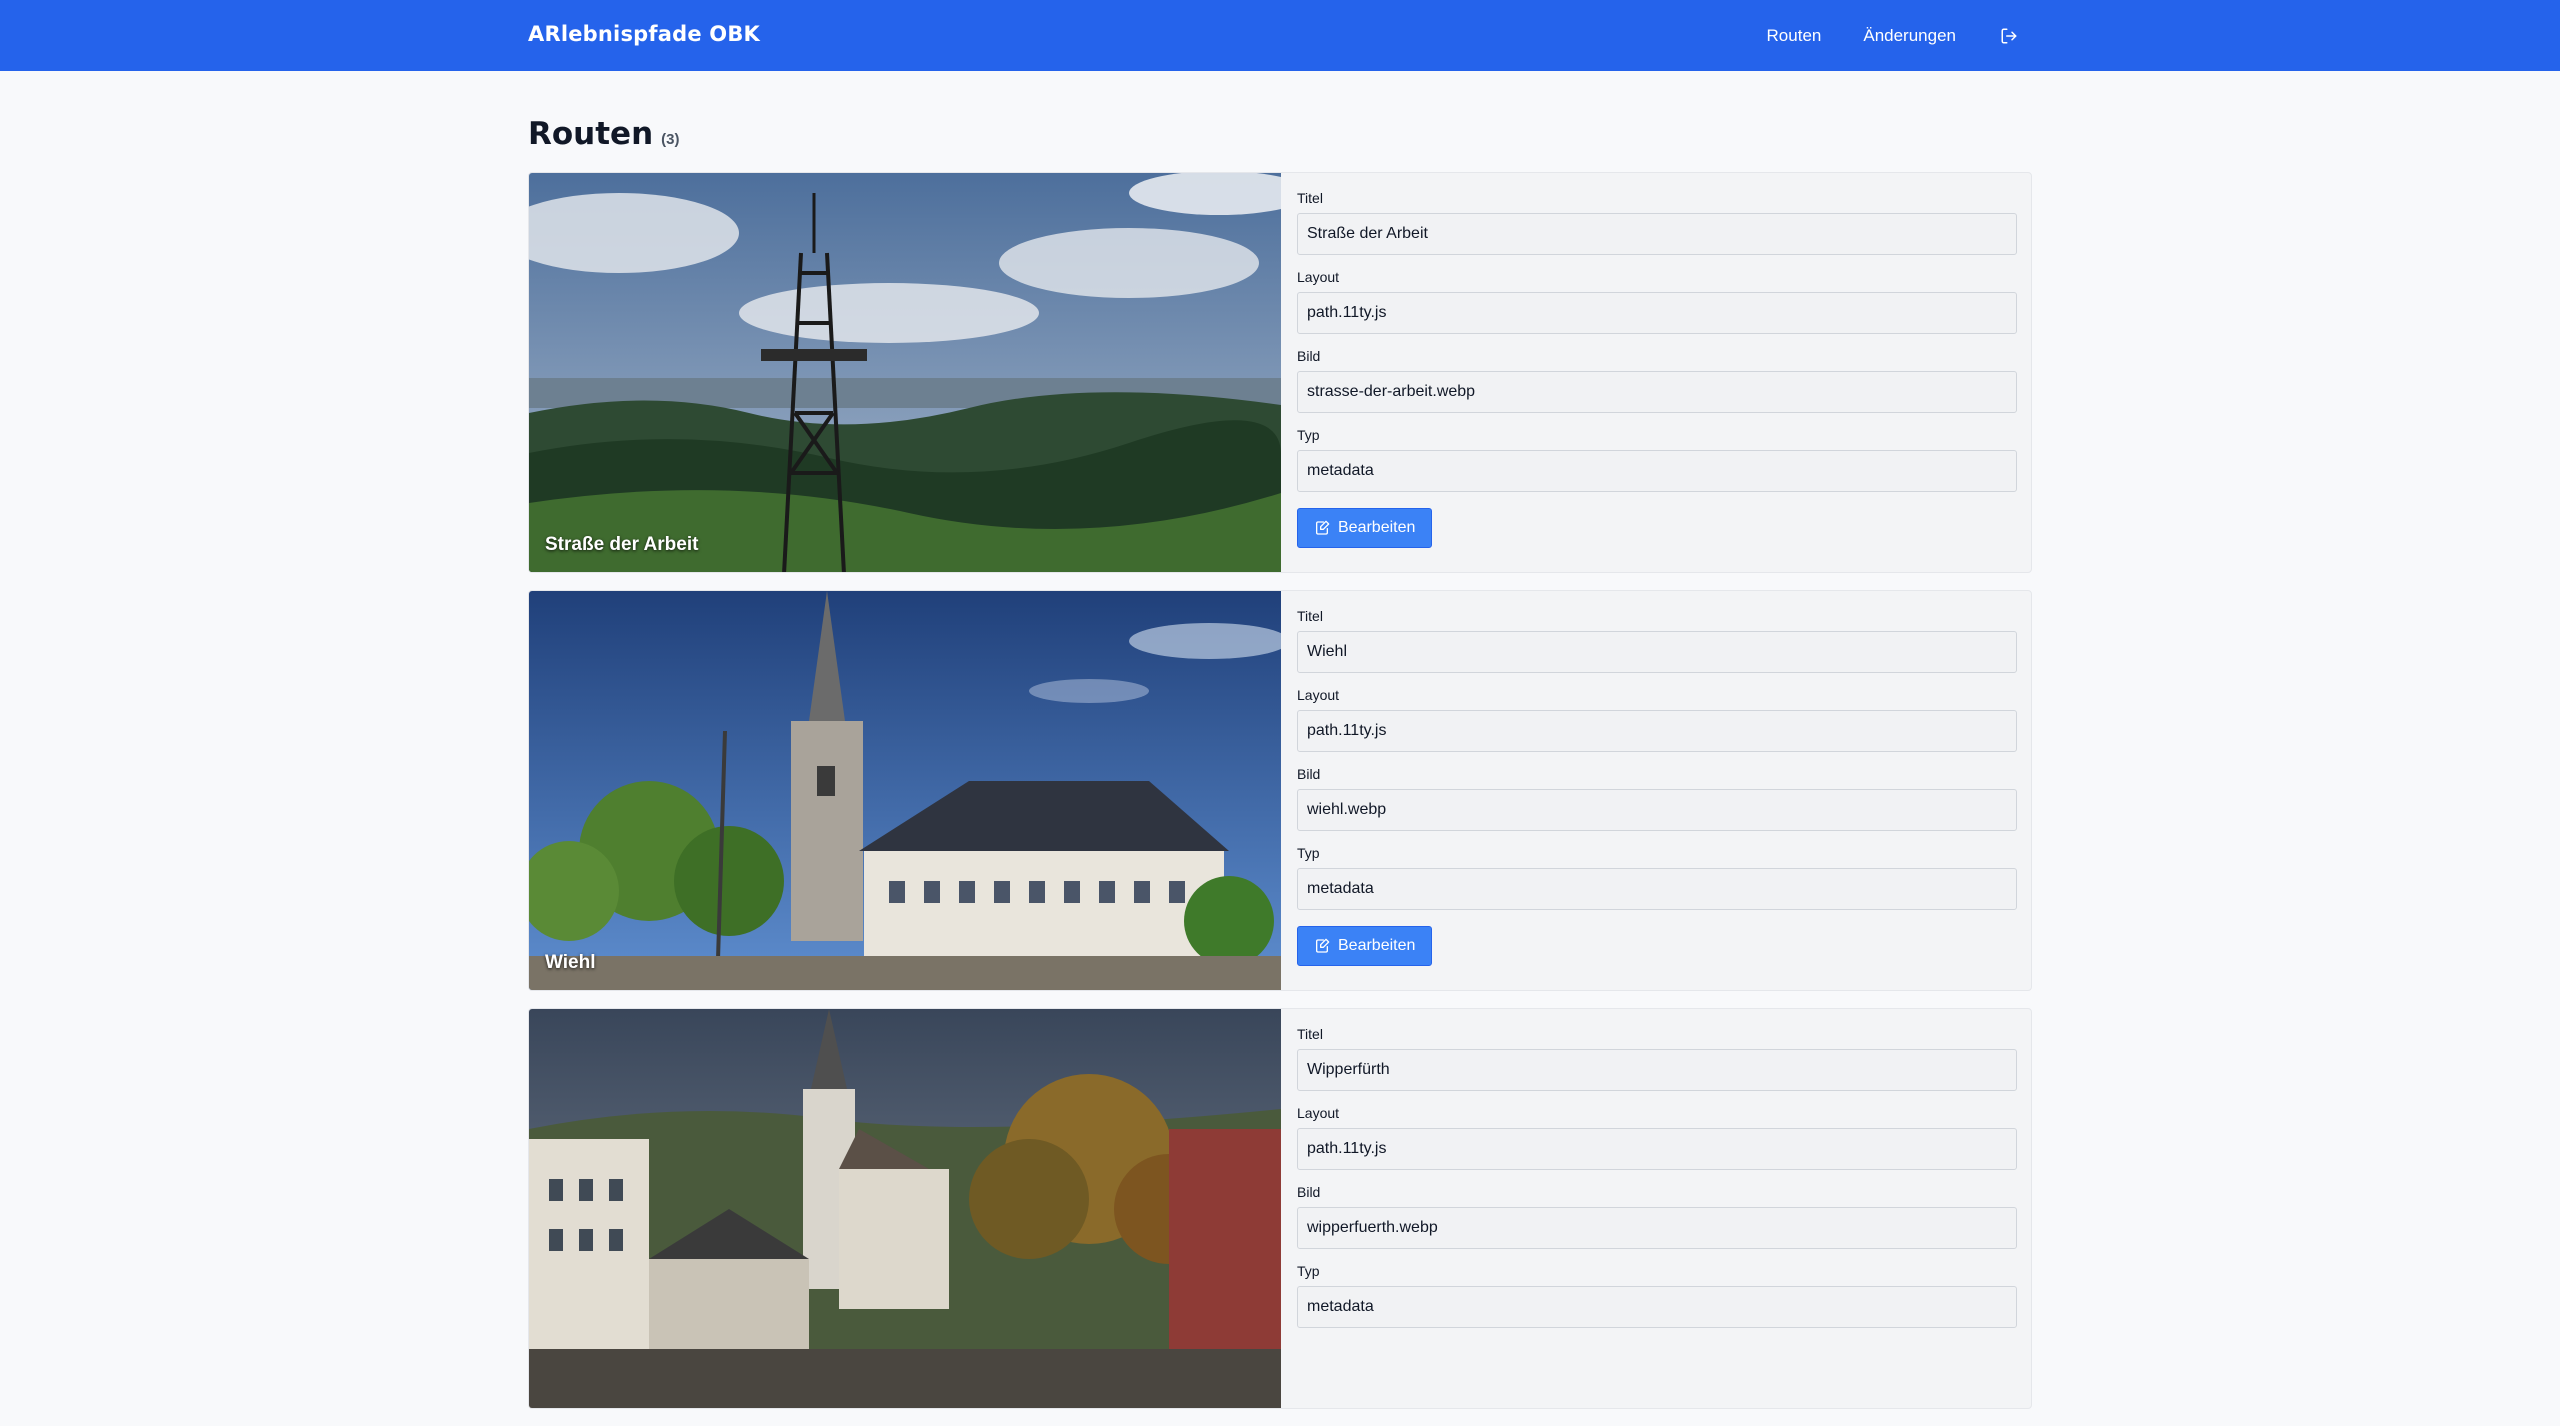 The width and height of the screenshot is (2560, 1426). I want to click on app-title: ARlebnispfade OBK, so click(644, 34).